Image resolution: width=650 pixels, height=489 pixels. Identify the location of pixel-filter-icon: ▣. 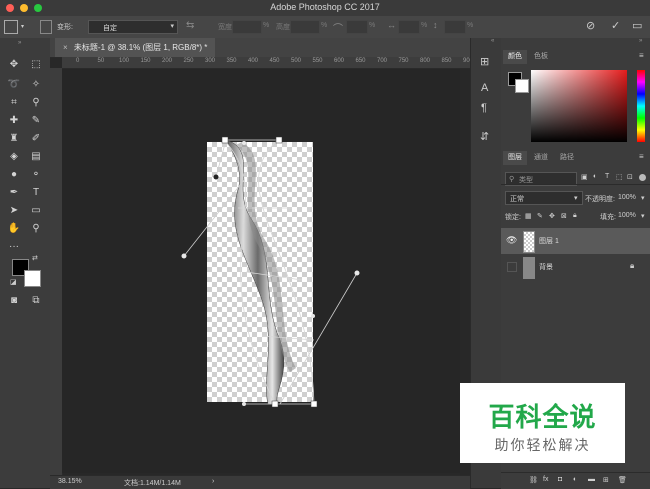
(584, 177).